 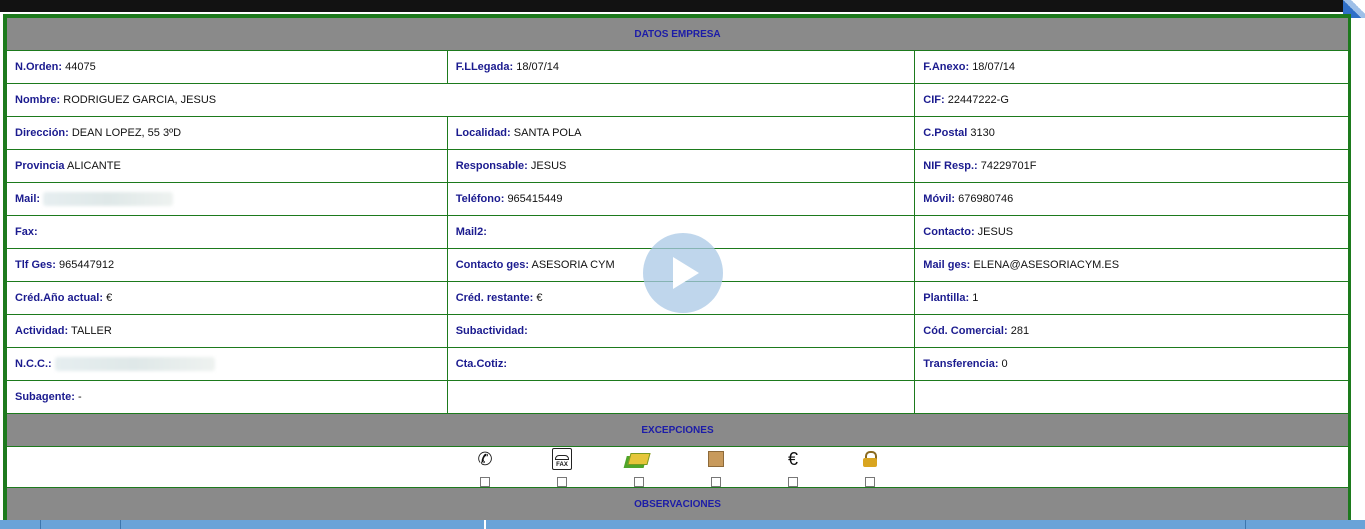 I want to click on field-mail-ges: Mail ges: ELENA@ASESORIACYM.ES, so click(x=1131, y=265).